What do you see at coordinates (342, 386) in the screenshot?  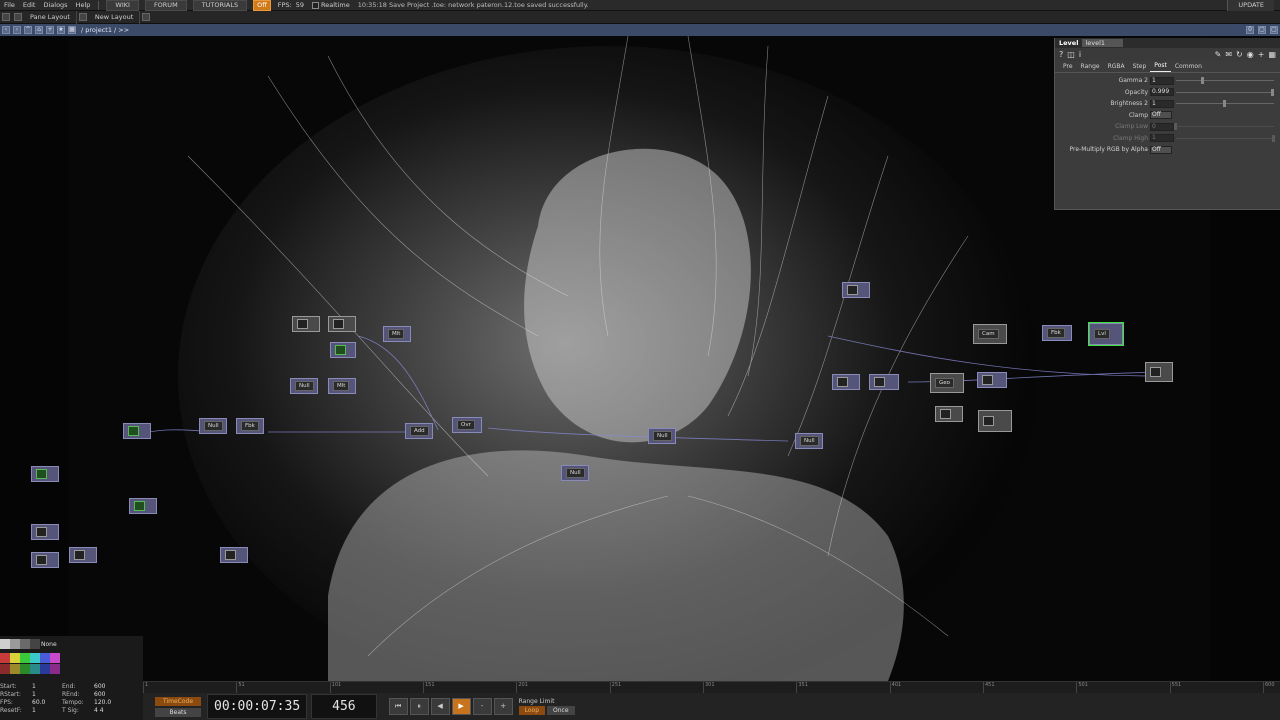 I see `node-mlt-2: Mlt` at bounding box center [342, 386].